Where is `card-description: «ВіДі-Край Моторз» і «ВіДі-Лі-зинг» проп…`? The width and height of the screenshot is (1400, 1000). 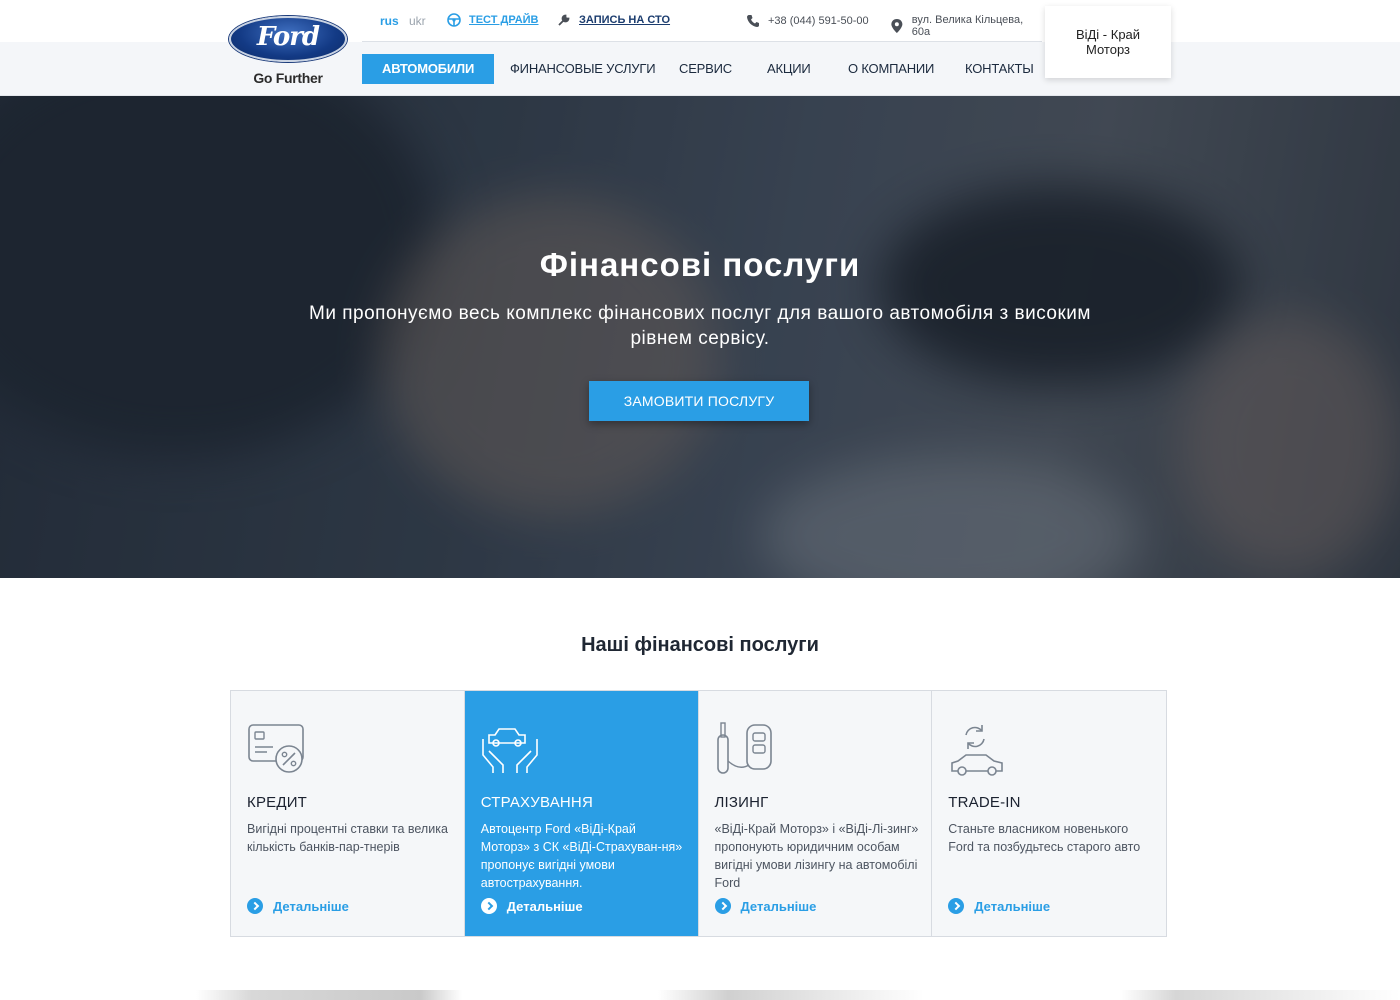
card-description: «ВіДі-Край Моторз» і «ВіДі-Лі-зинг» проп… is located at coordinates (816, 856).